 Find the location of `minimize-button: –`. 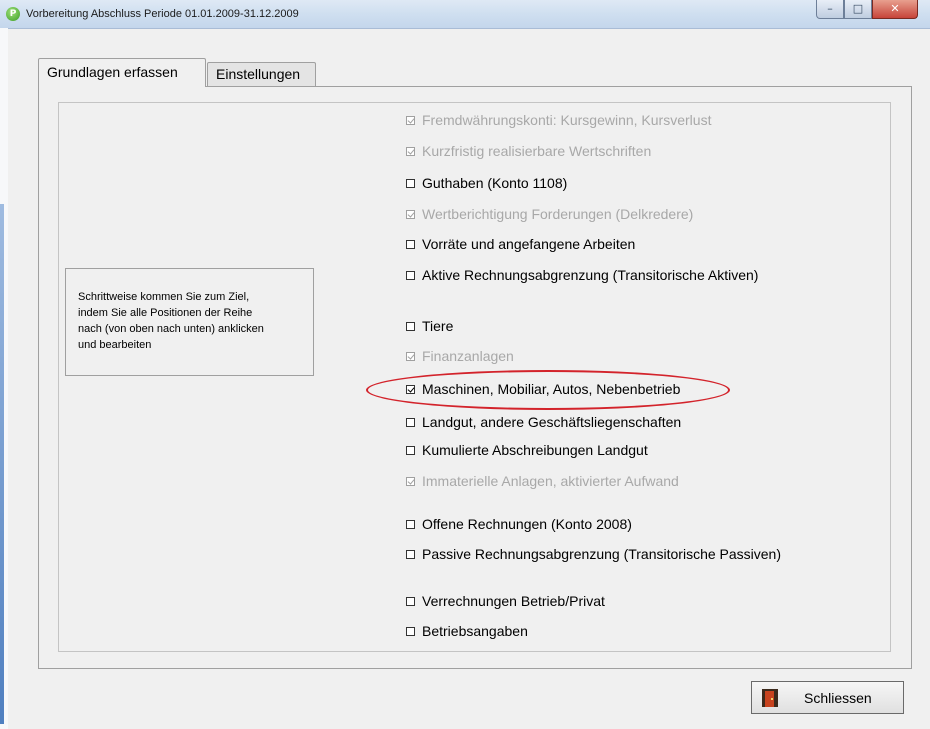

minimize-button: – is located at coordinates (830, 9).